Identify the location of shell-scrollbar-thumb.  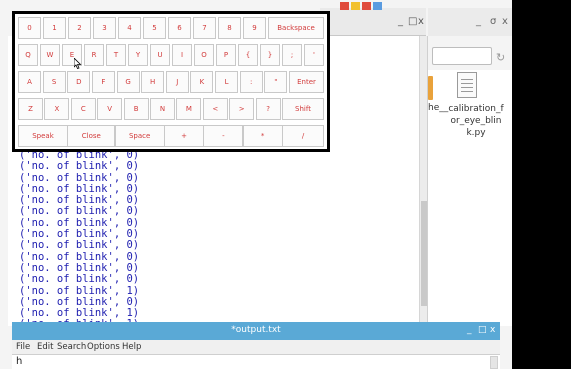
(424, 253).